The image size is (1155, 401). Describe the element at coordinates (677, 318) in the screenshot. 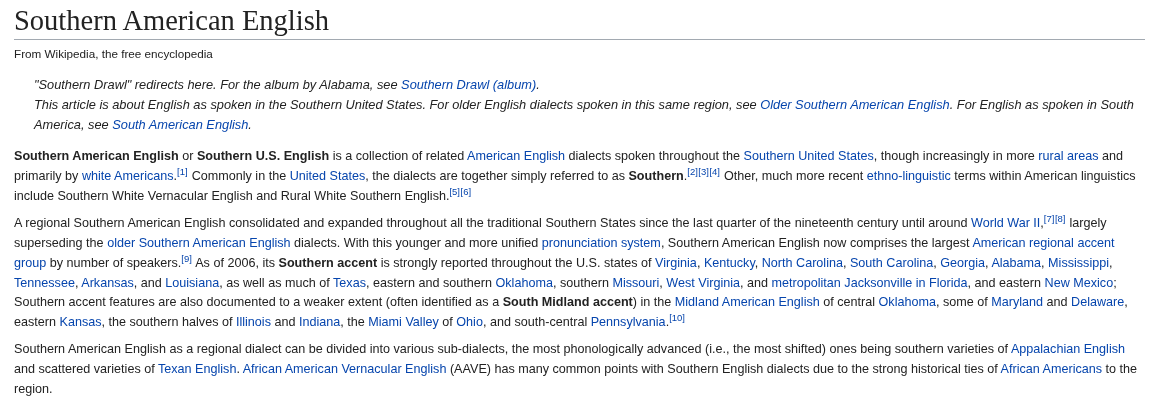

I see `footnote-link: [10]` at that location.